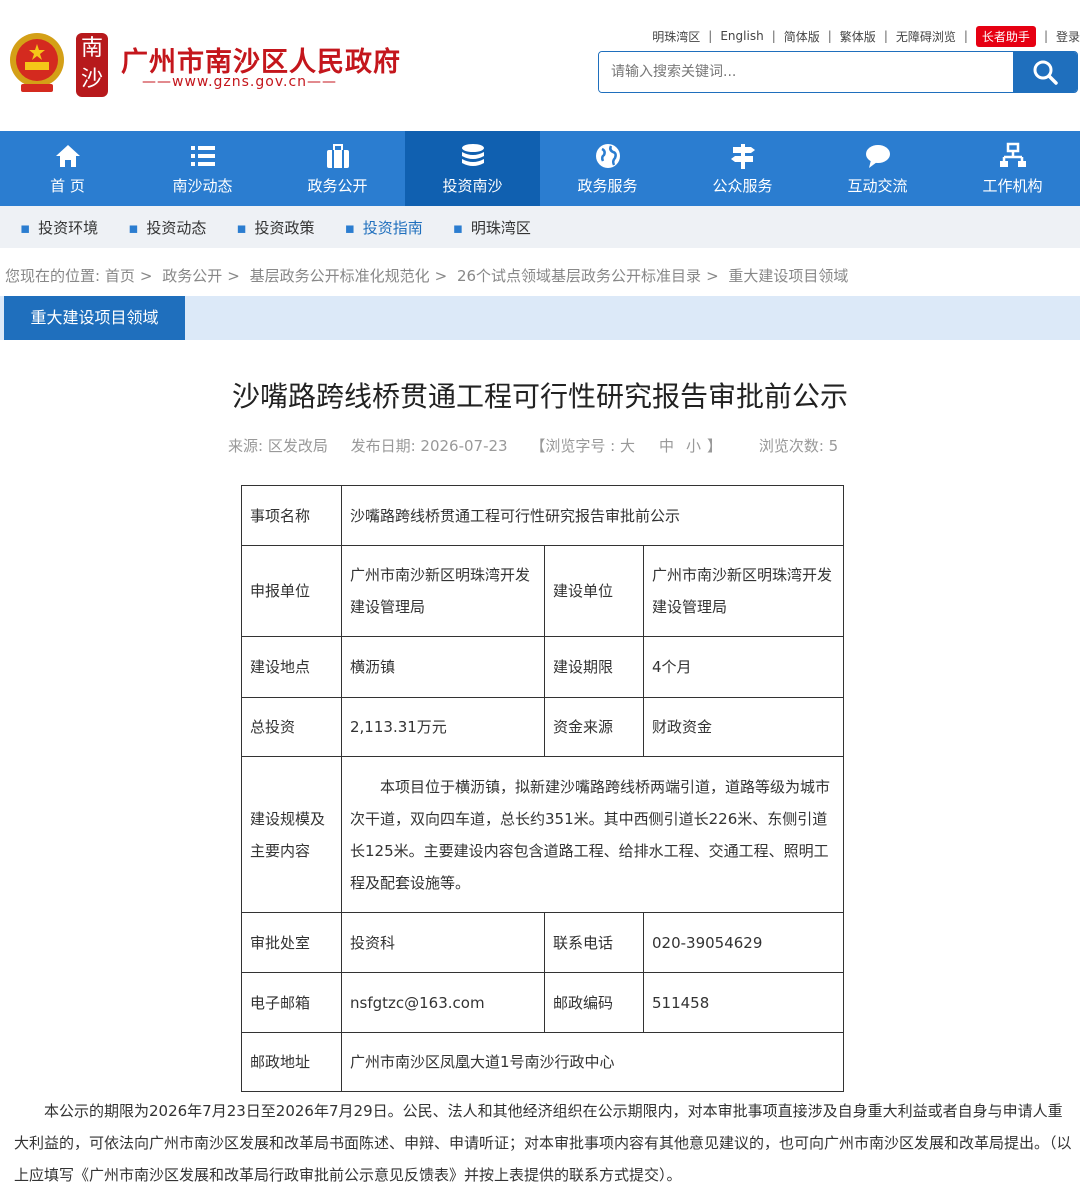  I want to click on nav-interaction: 互动交流, so click(877, 168).